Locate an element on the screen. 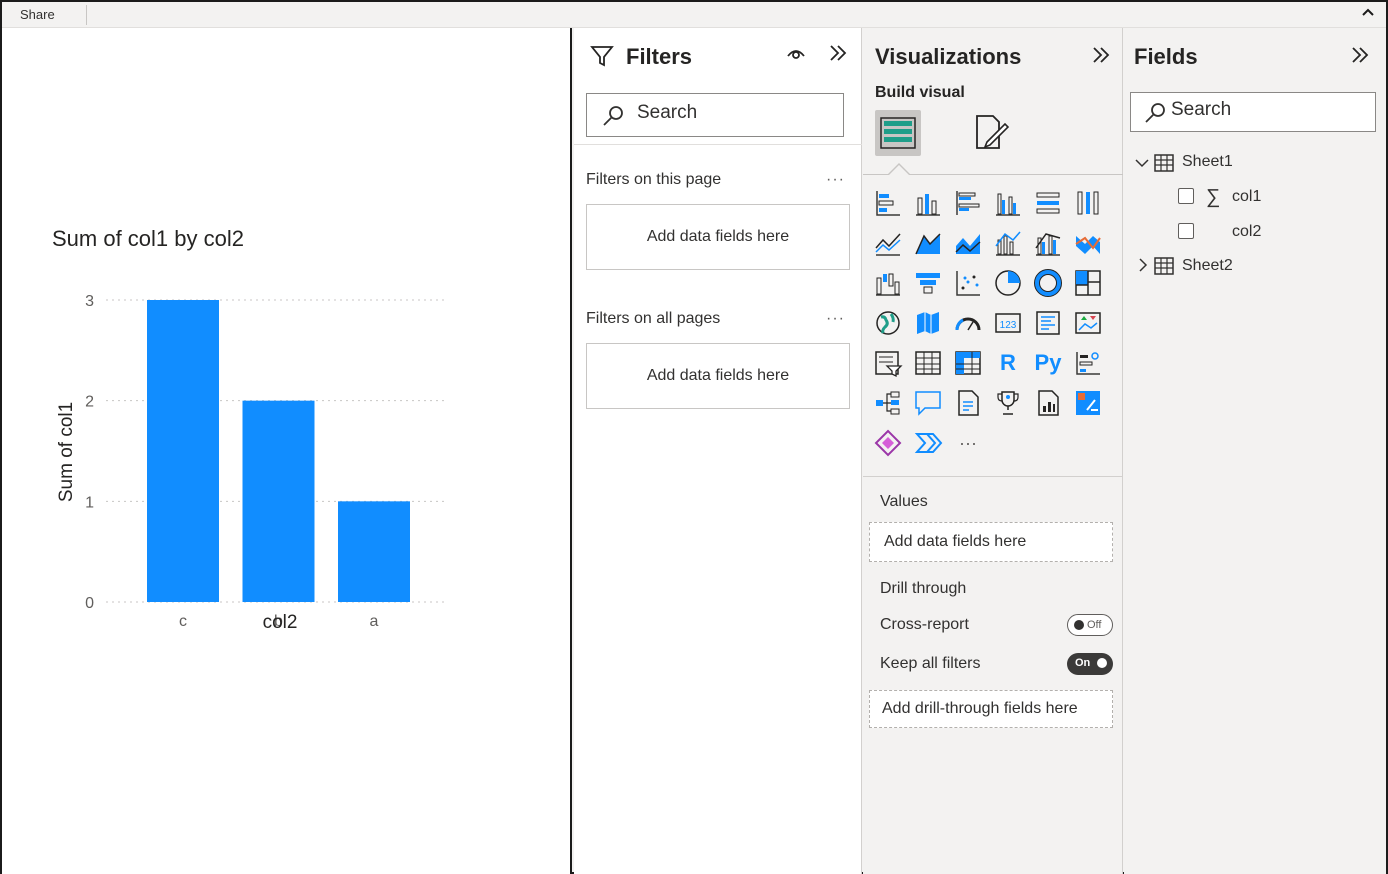 This screenshot has width=1388, height=874. funnel-chart-icon is located at coordinates (928, 283).